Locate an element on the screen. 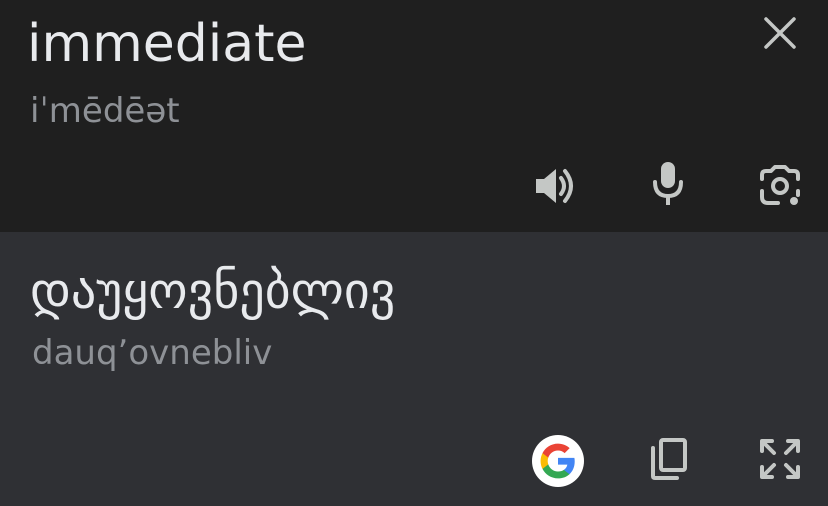  fullscreen-button is located at coordinates (780, 459).